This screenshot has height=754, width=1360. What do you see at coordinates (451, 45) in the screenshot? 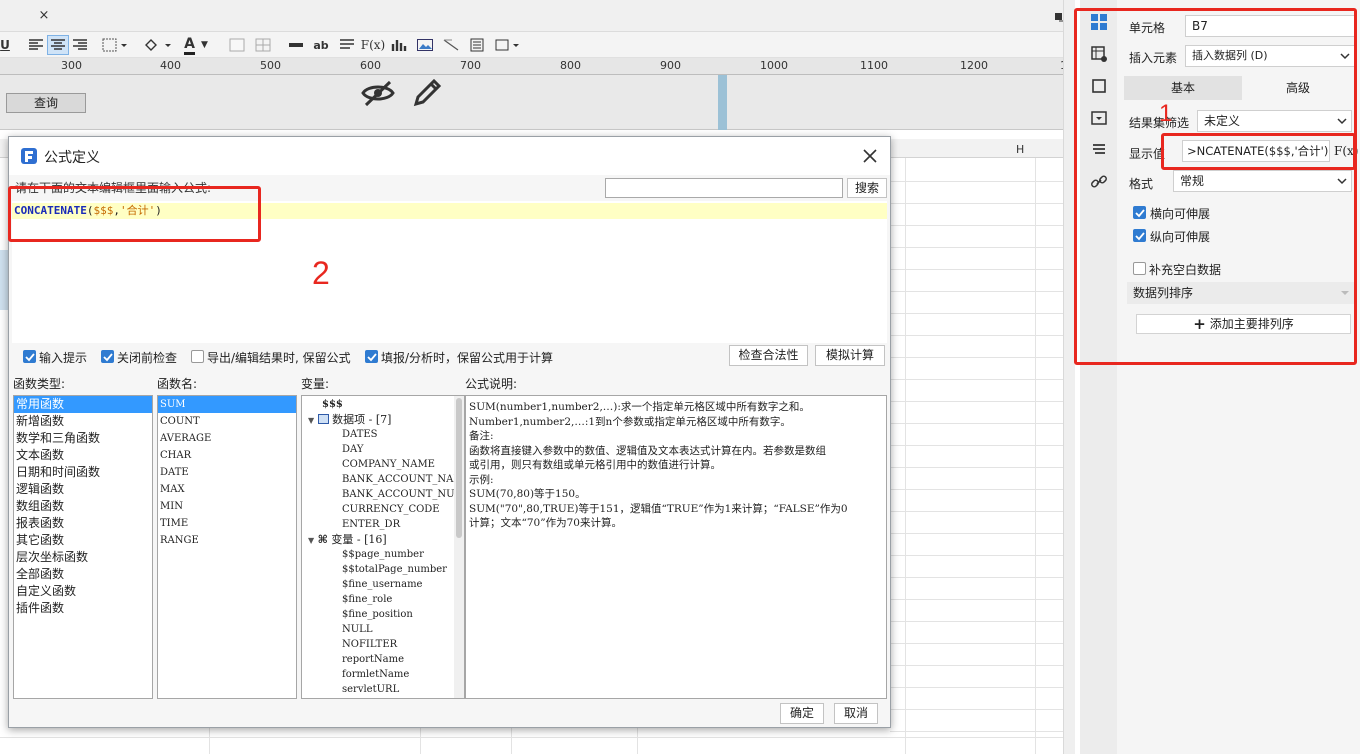
I see `slash-icon` at bounding box center [451, 45].